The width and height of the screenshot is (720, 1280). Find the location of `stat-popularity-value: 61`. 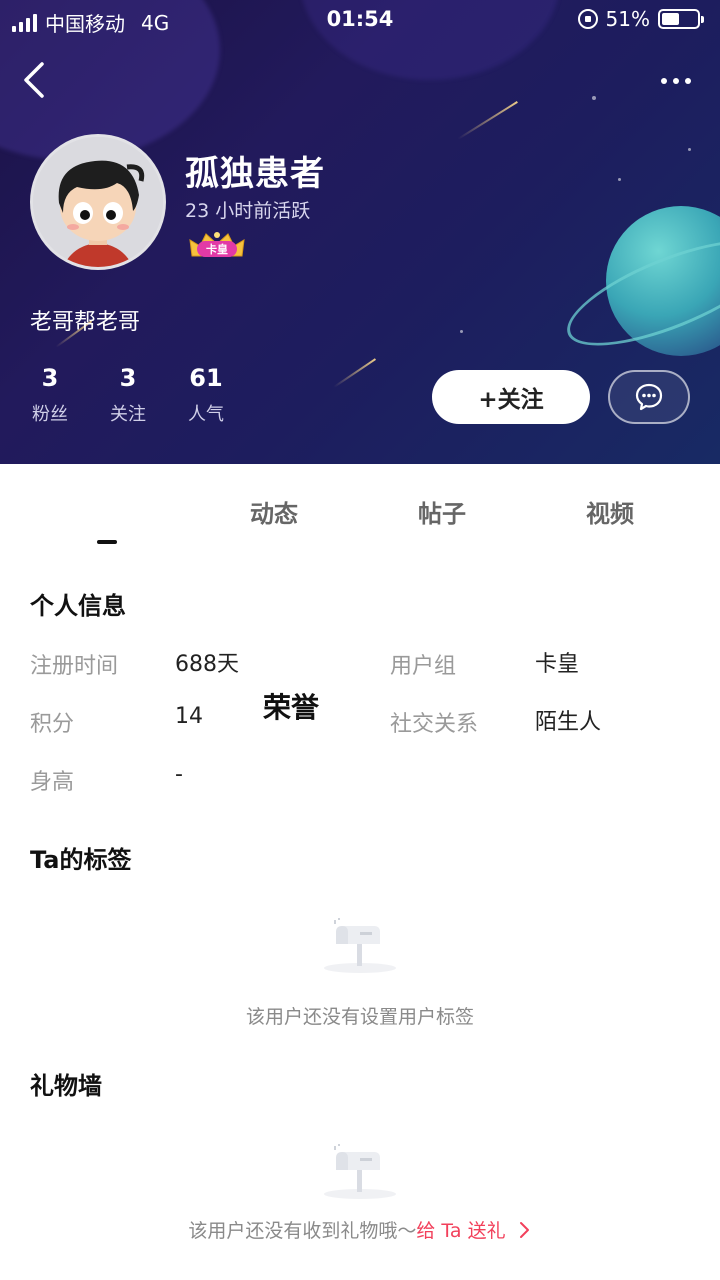

stat-popularity-value: 61 is located at coordinates (206, 378).